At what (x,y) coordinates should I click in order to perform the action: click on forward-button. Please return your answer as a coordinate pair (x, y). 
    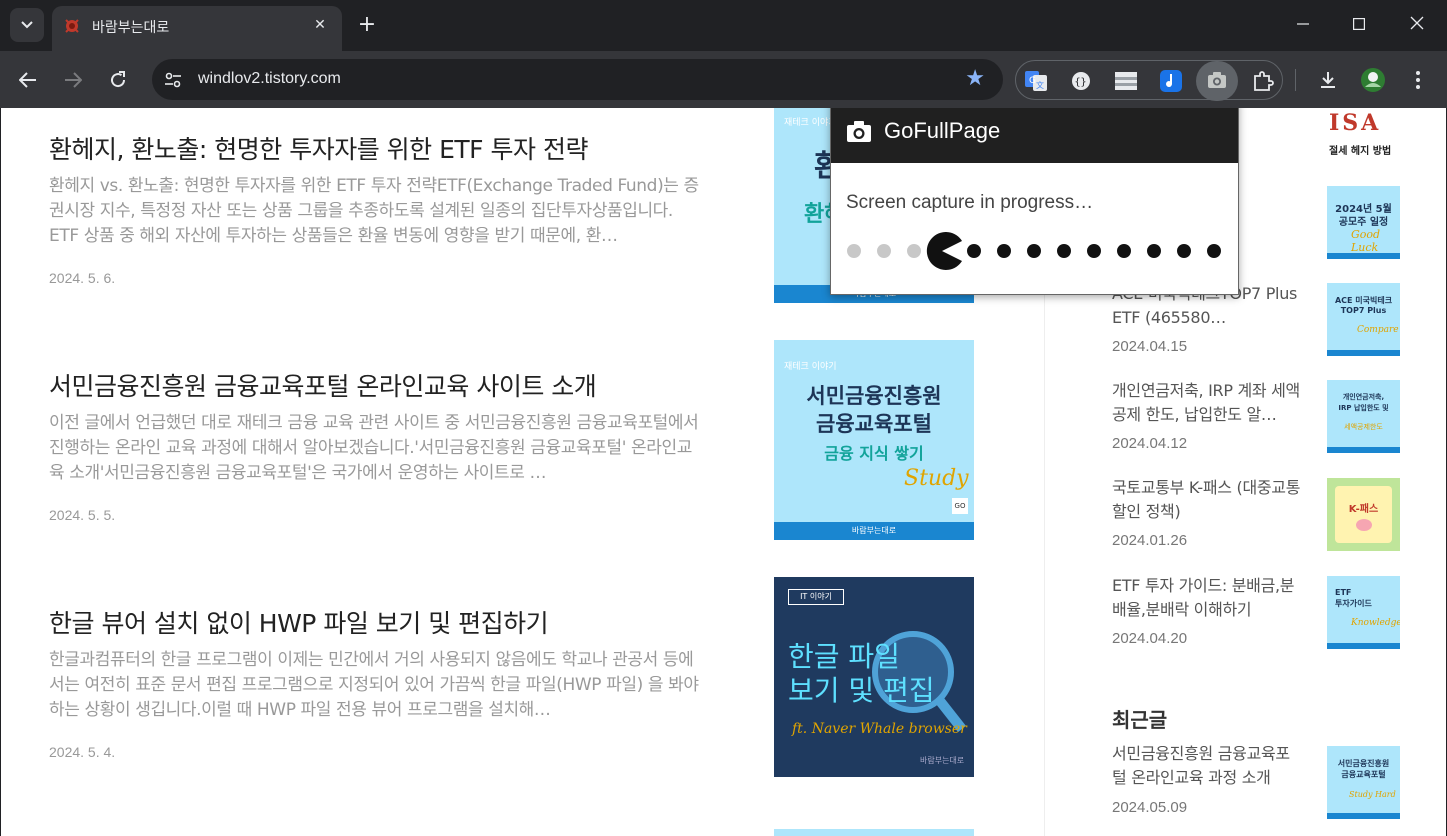
    Looking at the image, I should click on (73, 80).